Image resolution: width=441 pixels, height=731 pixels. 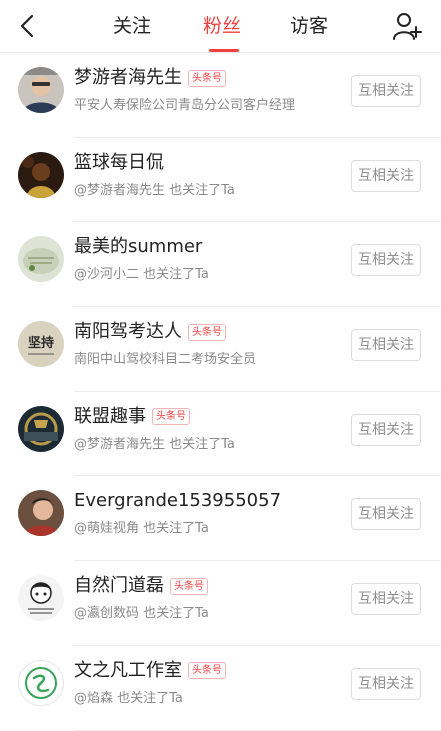 I want to click on follower-description: 南阳中山驾校科目二考场安全员, so click(x=165, y=360).